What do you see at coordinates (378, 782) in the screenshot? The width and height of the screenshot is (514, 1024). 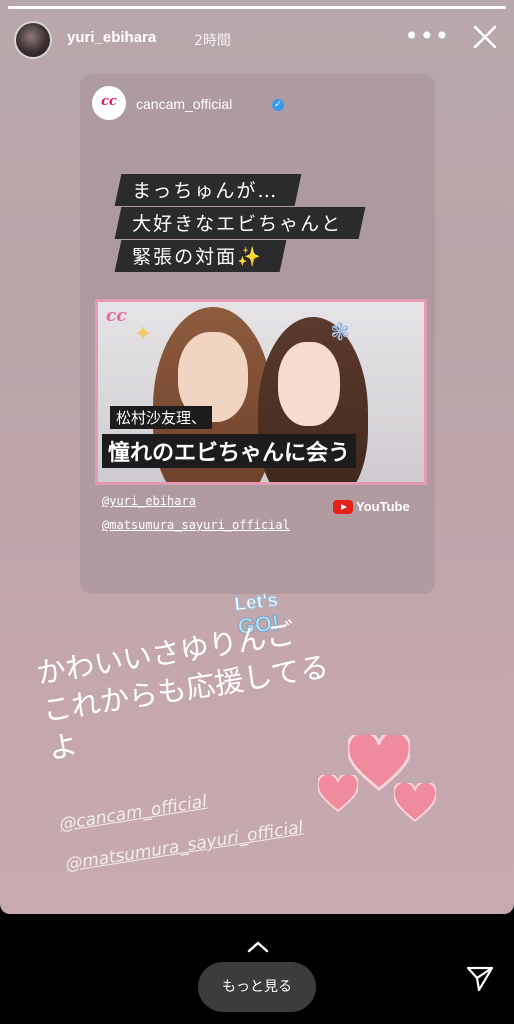 I see `hearts-sticker` at bounding box center [378, 782].